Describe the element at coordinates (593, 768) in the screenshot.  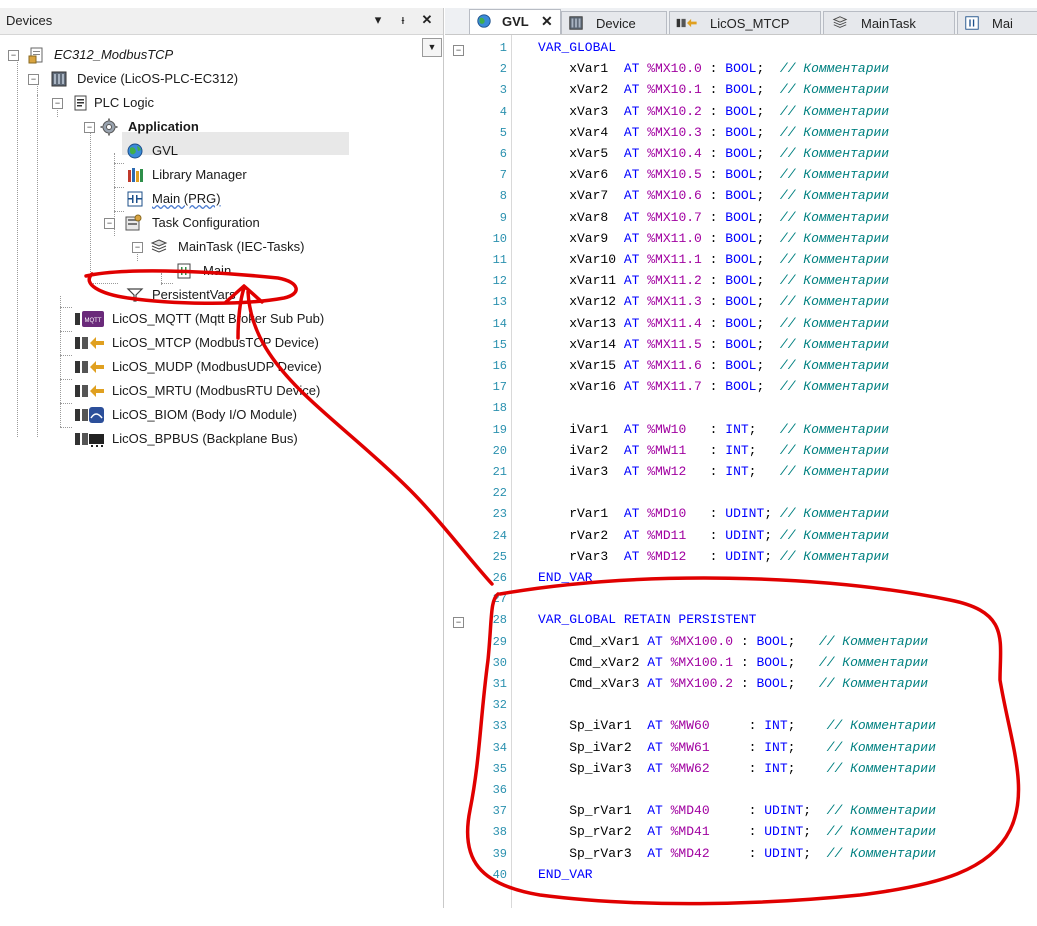
I see `code-token: Sp_iVar3` at that location.